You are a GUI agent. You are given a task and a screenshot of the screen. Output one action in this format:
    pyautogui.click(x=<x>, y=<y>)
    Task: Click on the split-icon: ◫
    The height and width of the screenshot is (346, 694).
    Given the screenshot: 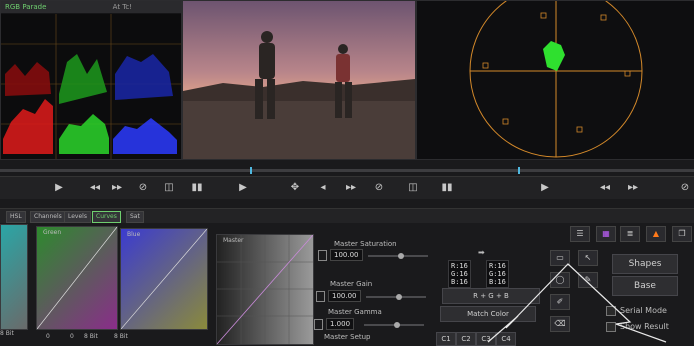 What is the action you would take?
    pyautogui.click(x=169, y=188)
    